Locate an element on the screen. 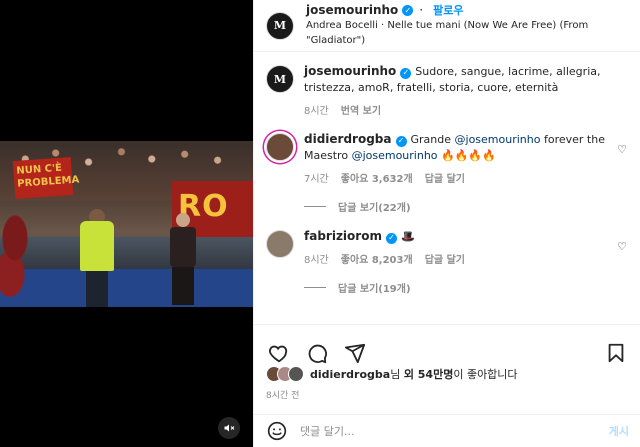 This screenshot has height=447, width=640. header-username: josemourinho is located at coordinates (352, 10).